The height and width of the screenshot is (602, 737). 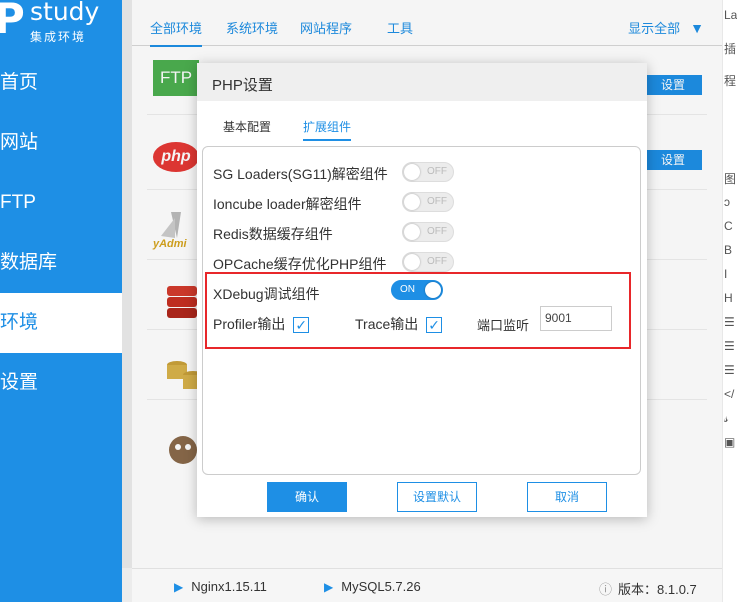 I want to click on trace-option: Trace输出 ✓, so click(x=399, y=324).